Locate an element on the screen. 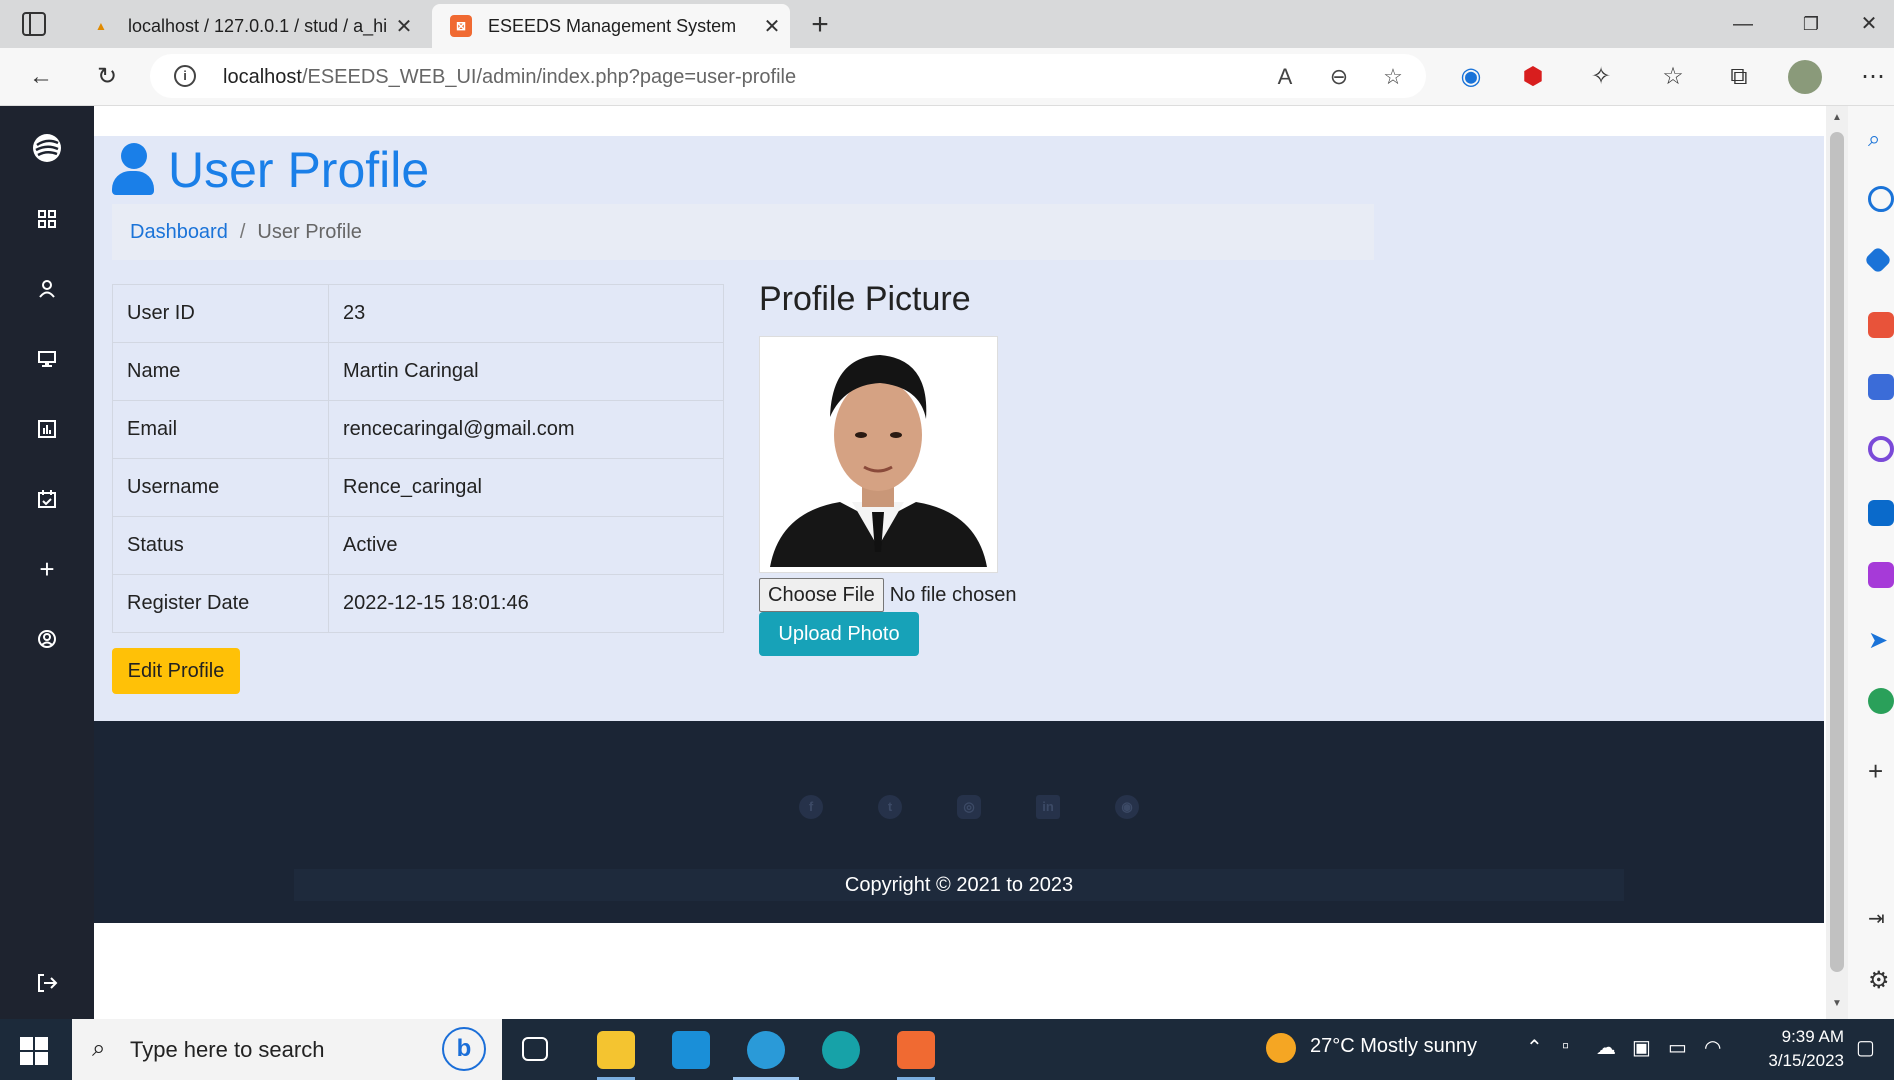  file-explorer-icon is located at coordinates (616, 1050).